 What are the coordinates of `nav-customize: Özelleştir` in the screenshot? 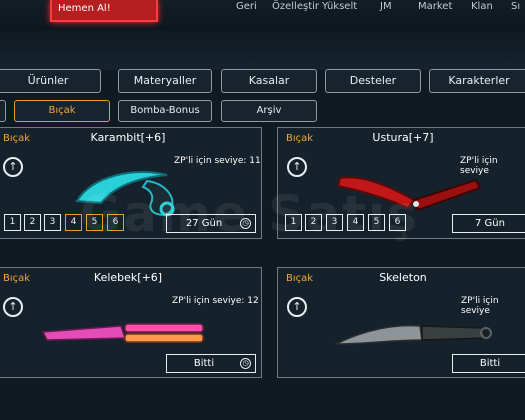 It's located at (295, 6).